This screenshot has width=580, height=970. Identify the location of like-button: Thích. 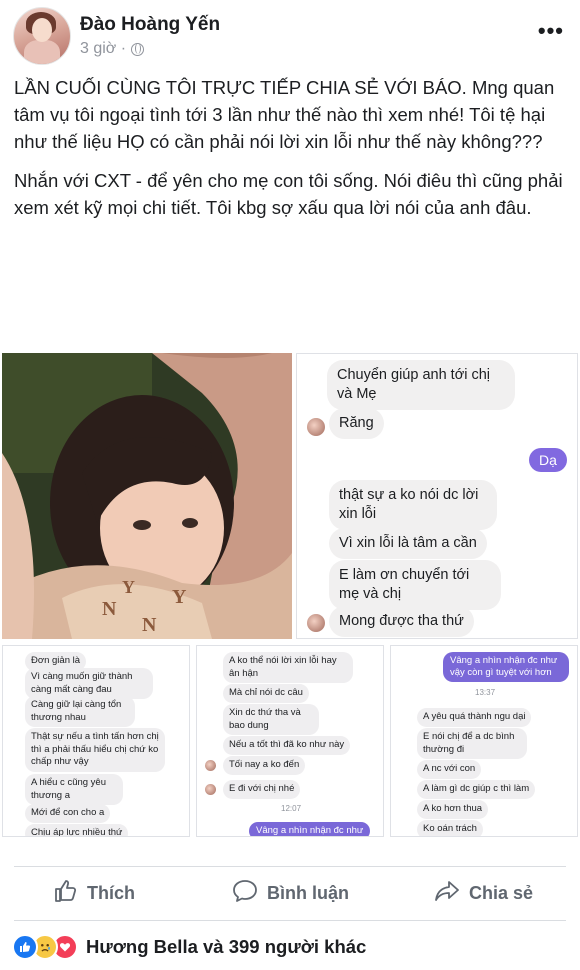
(94, 893).